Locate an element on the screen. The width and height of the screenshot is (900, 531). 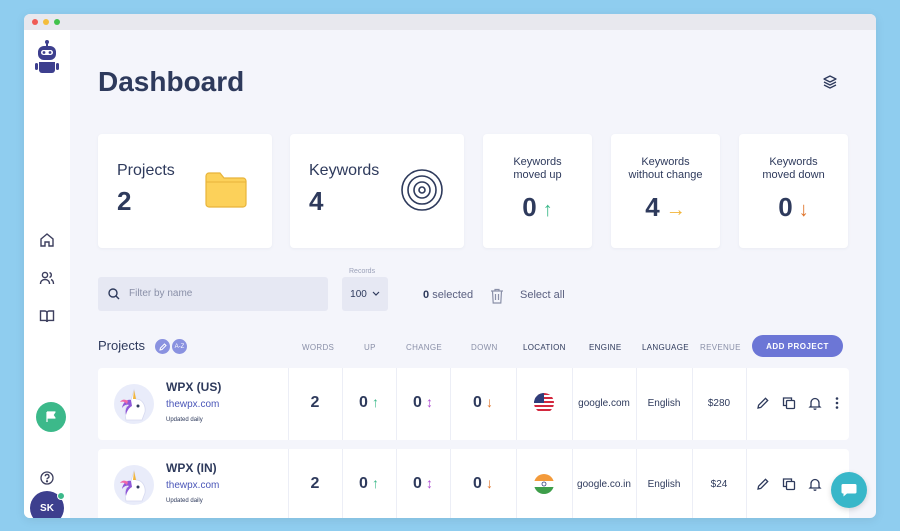
sort-az-icon: A-Z is located at coordinates (179, 346).